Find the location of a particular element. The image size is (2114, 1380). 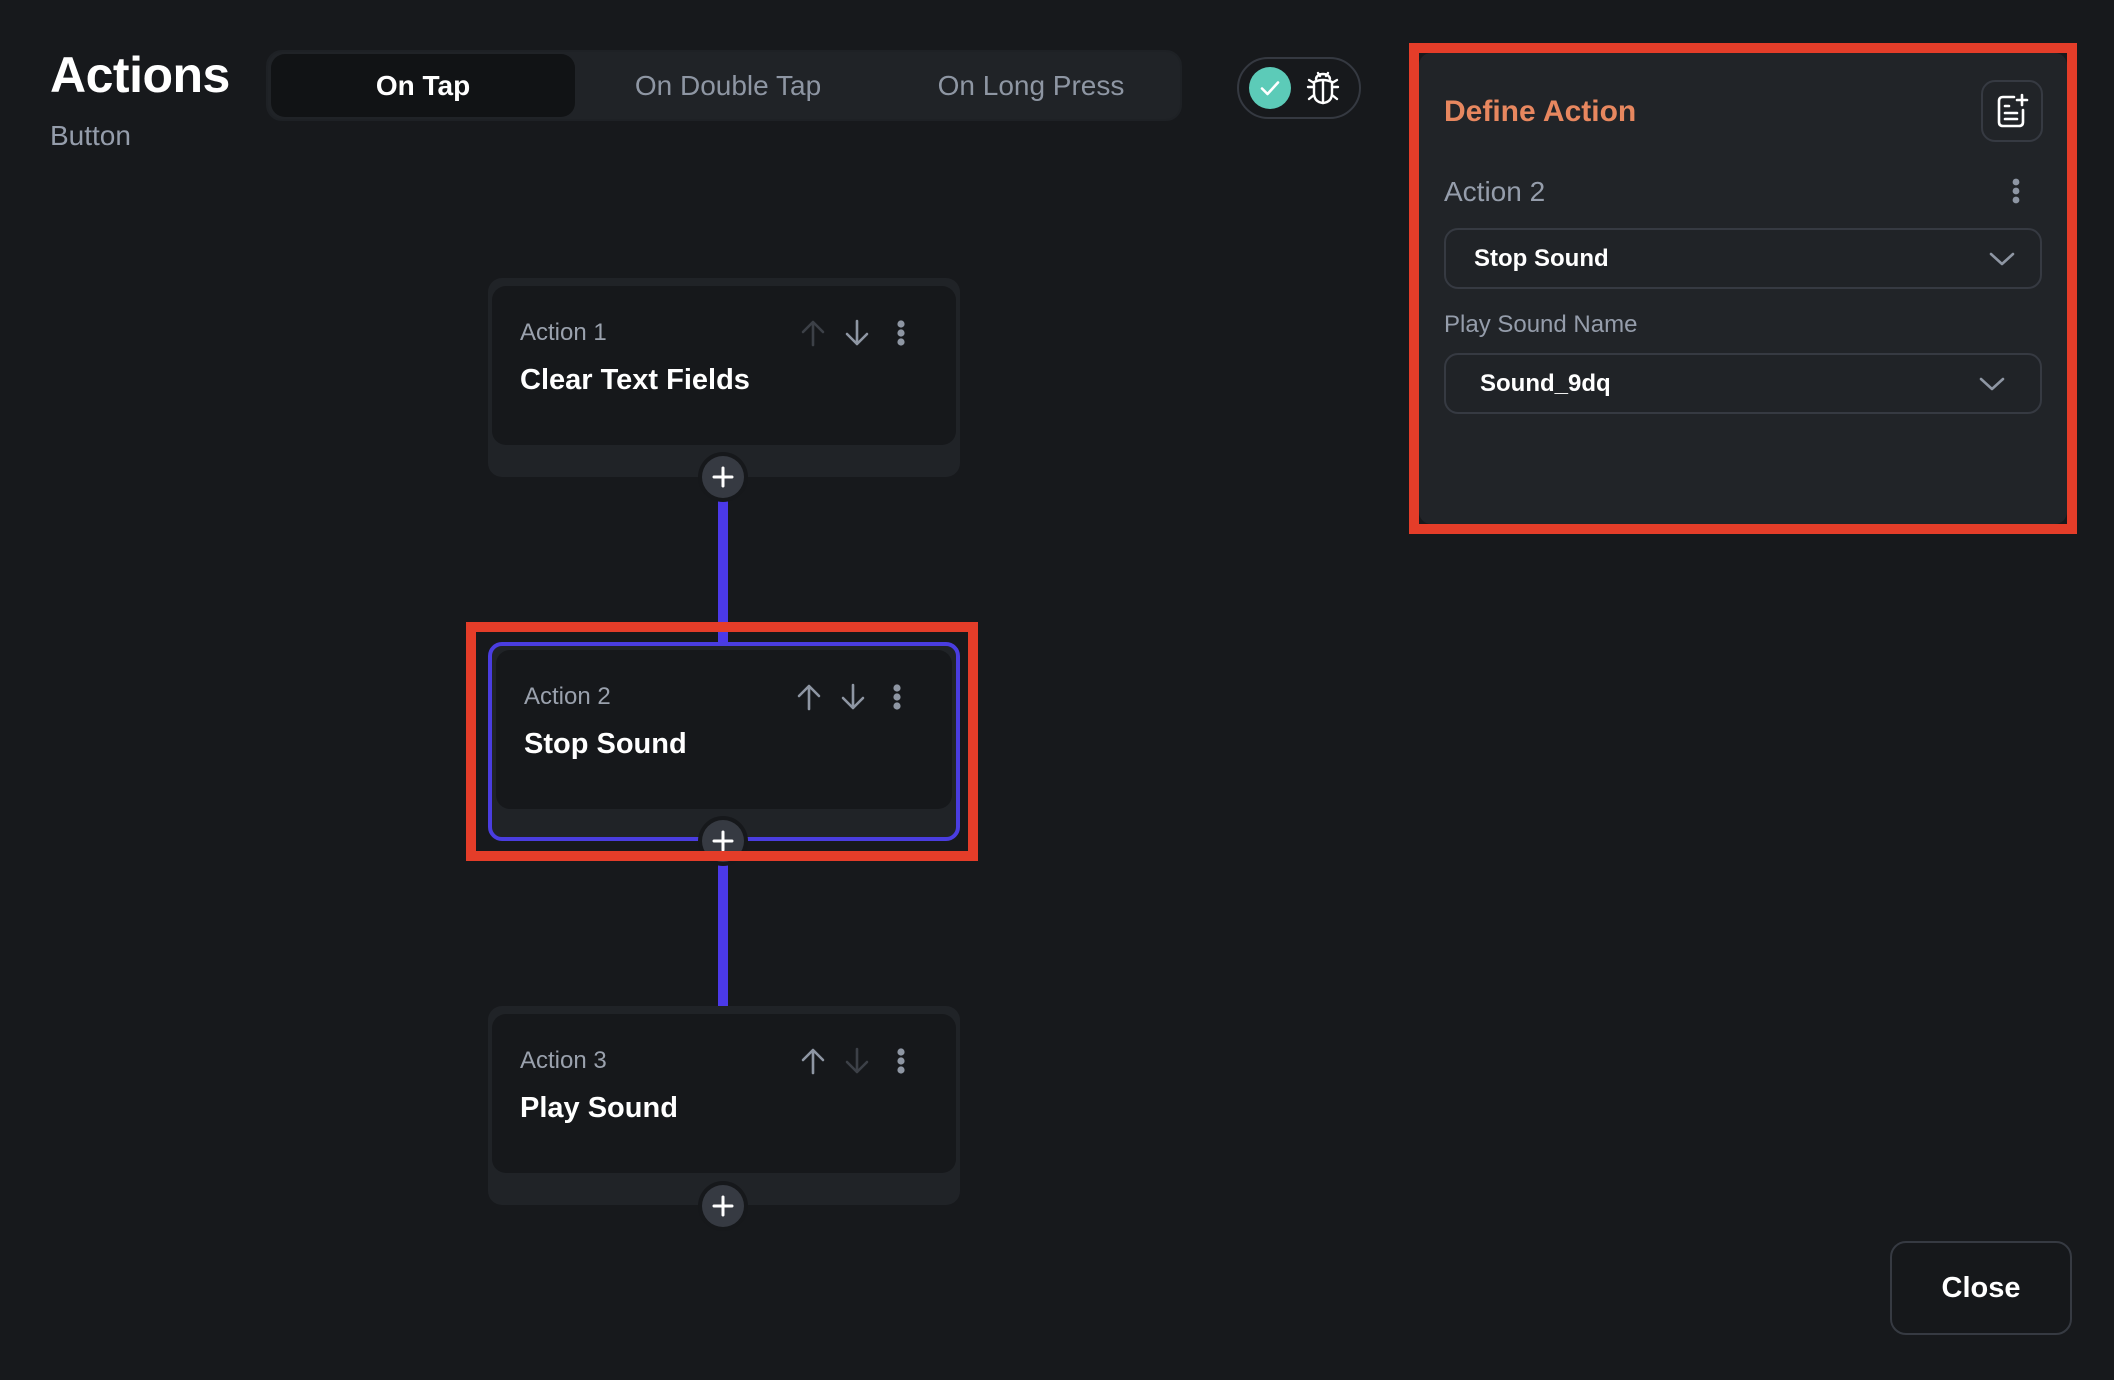

panel-title: Define Action is located at coordinates (1540, 111).